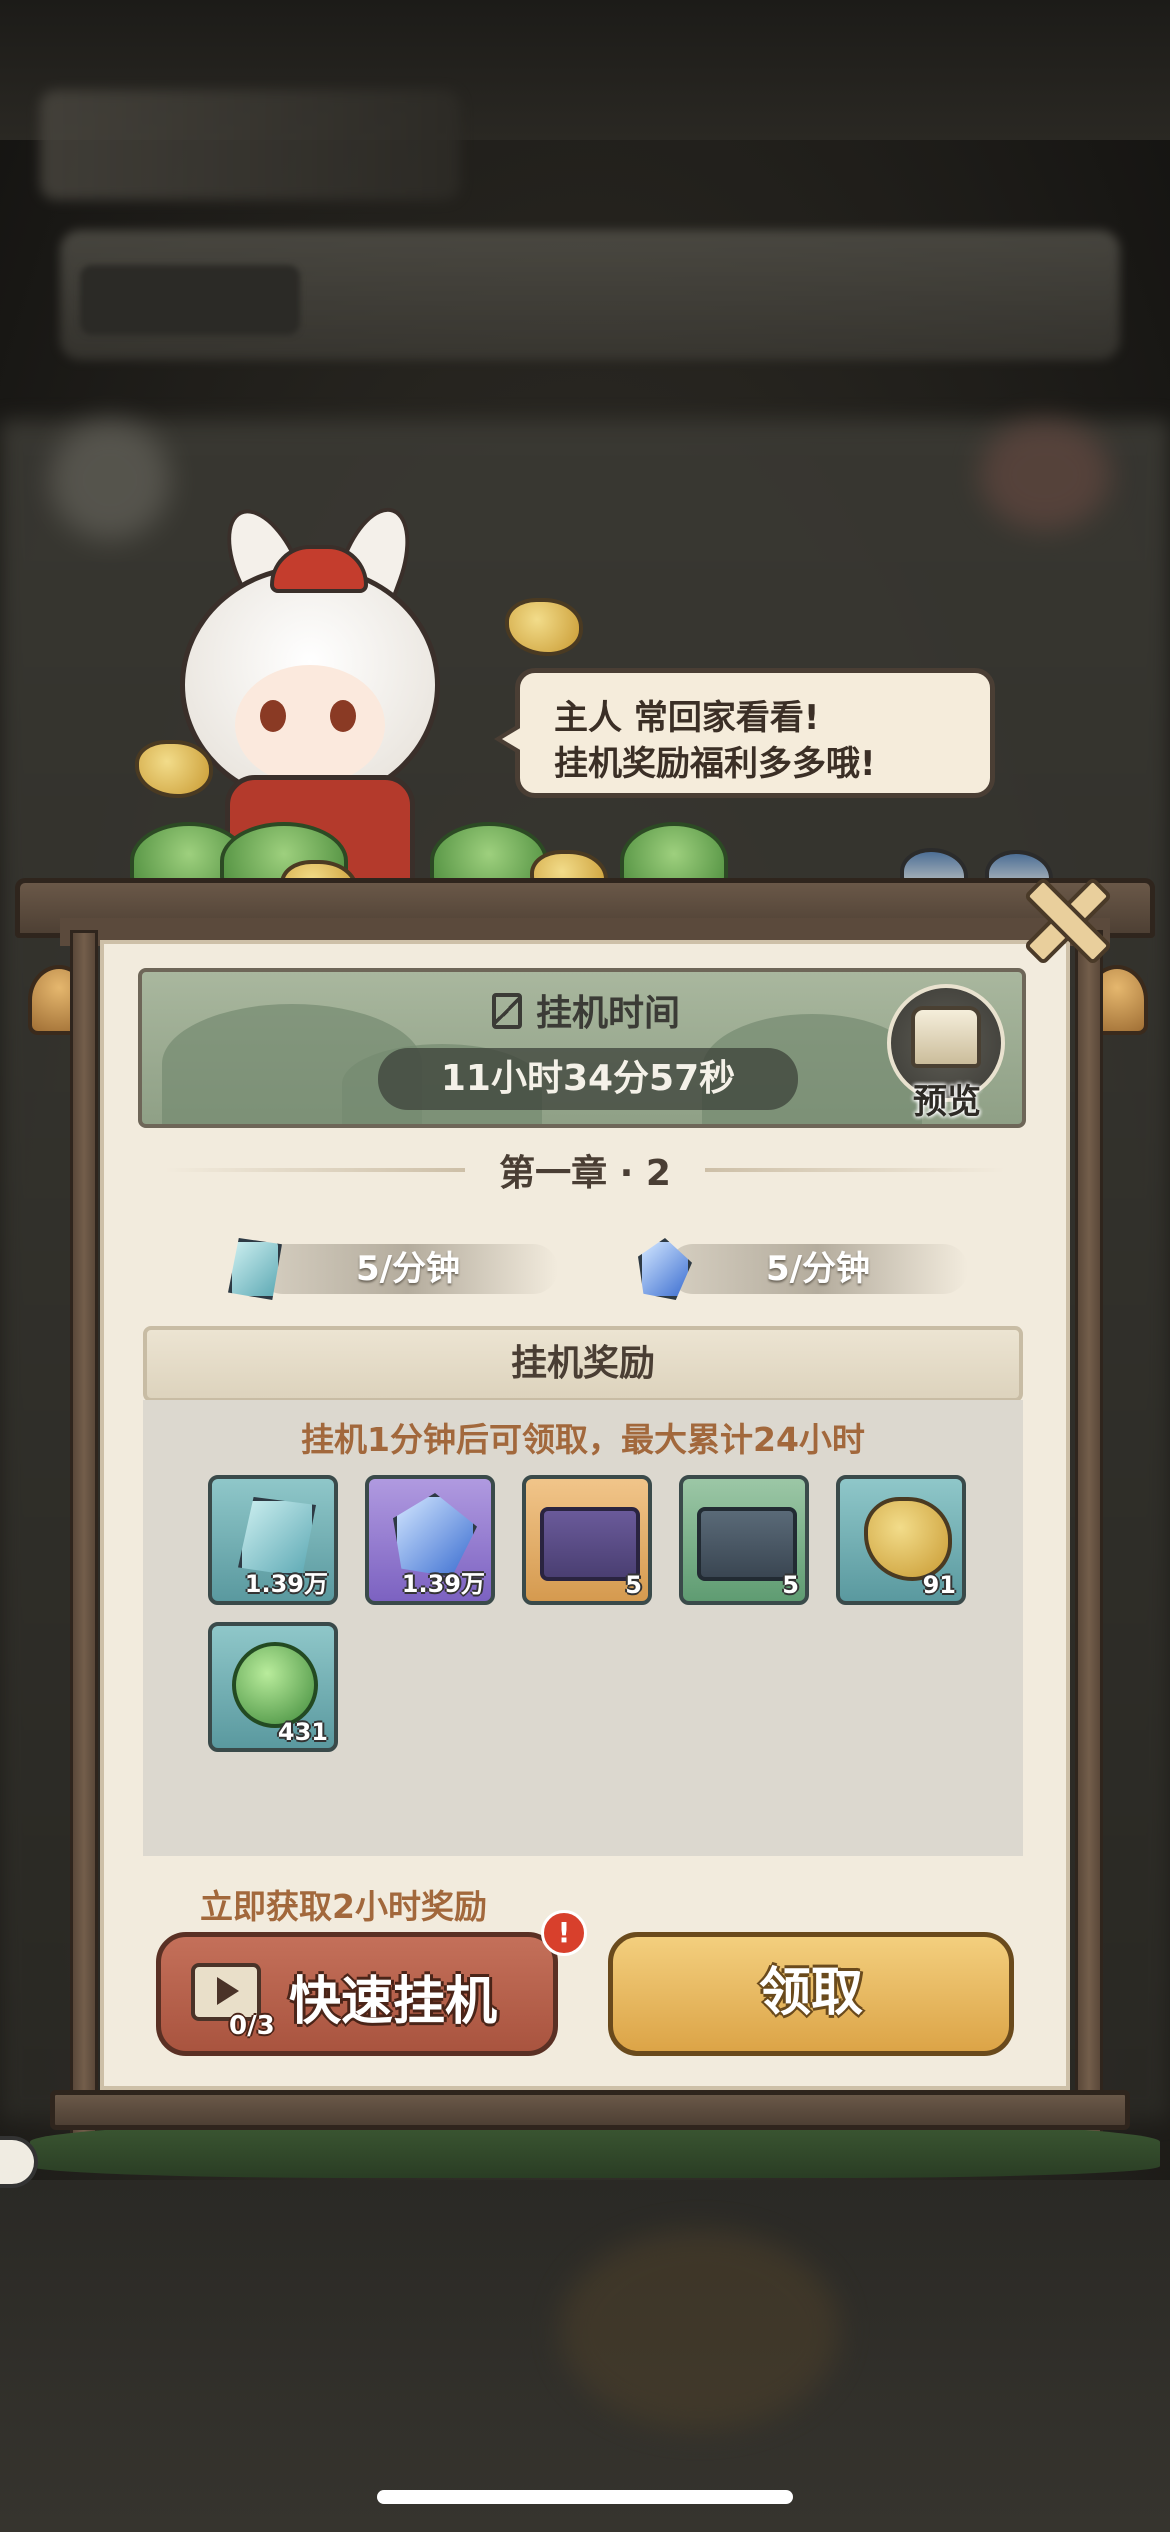 The height and width of the screenshot is (2532, 1170). I want to click on background-button-blur, so click(190, 300).